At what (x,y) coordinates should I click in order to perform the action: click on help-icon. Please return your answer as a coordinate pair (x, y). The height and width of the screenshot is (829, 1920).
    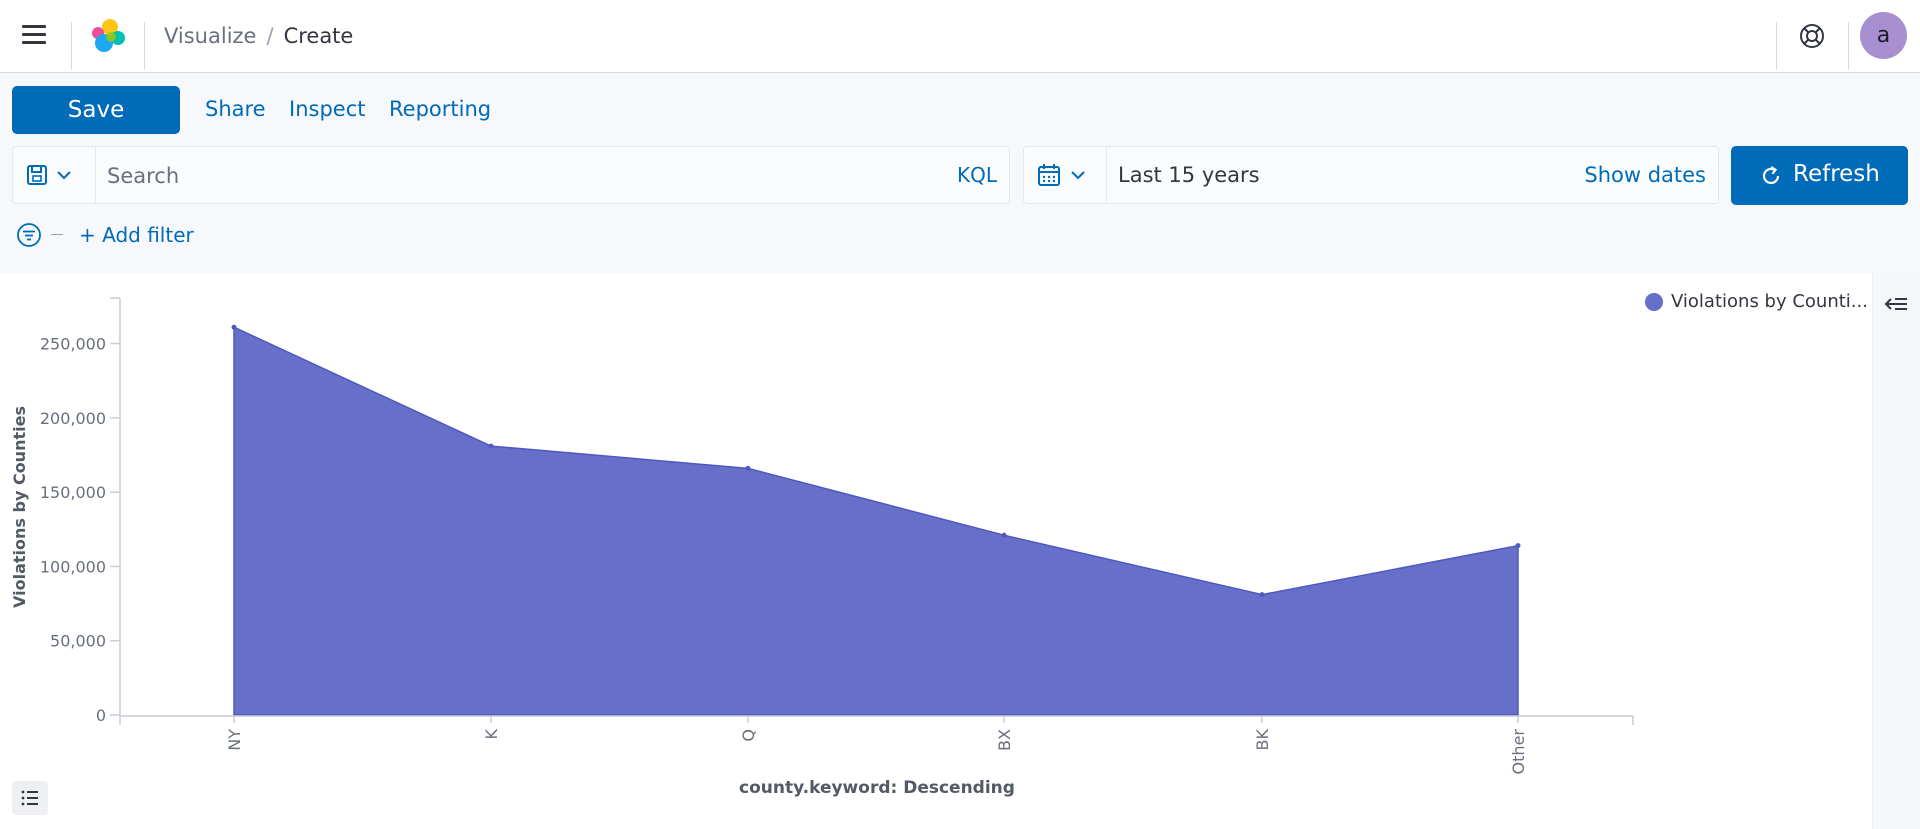
    Looking at the image, I should click on (1812, 36).